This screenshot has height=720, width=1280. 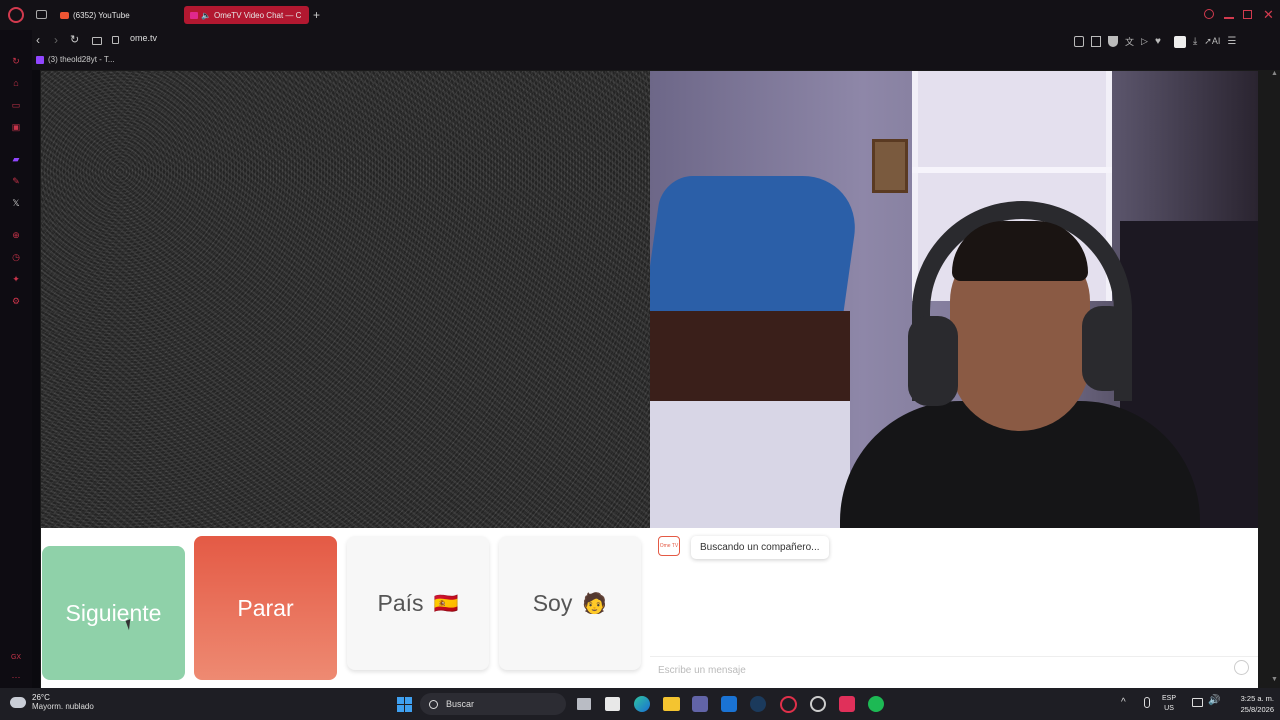 What do you see at coordinates (1241, 667) in the screenshot?
I see `emoji-picker-icon` at bounding box center [1241, 667].